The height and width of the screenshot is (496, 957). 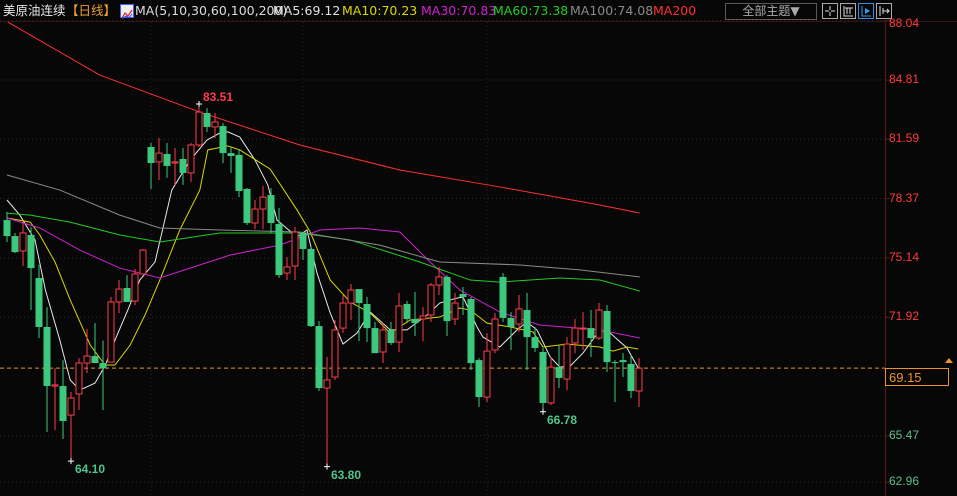 I want to click on axis-tick-label: 75.14, so click(x=904, y=256).